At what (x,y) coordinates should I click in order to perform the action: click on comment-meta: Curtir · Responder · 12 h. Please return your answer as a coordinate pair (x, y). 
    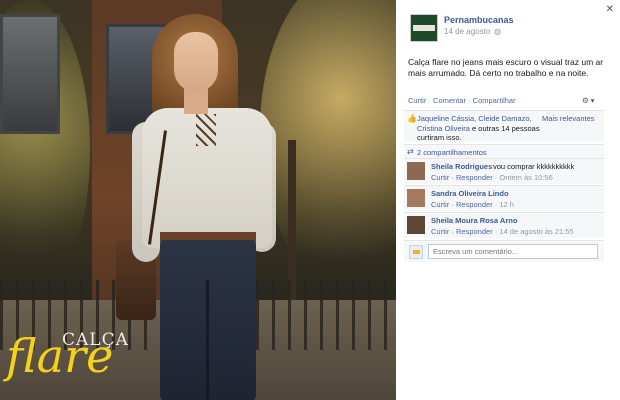
    Looking at the image, I should click on (472, 204).